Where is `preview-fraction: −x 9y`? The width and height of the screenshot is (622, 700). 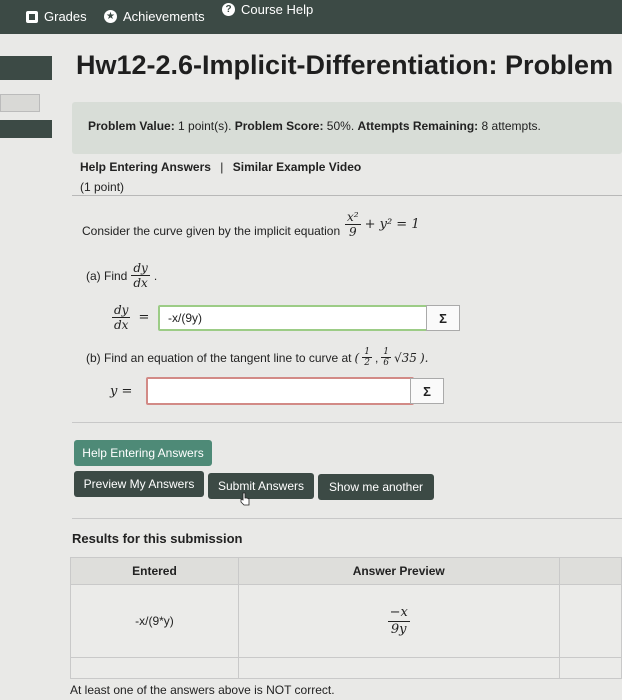
preview-fraction: −x 9y is located at coordinates (398, 621).